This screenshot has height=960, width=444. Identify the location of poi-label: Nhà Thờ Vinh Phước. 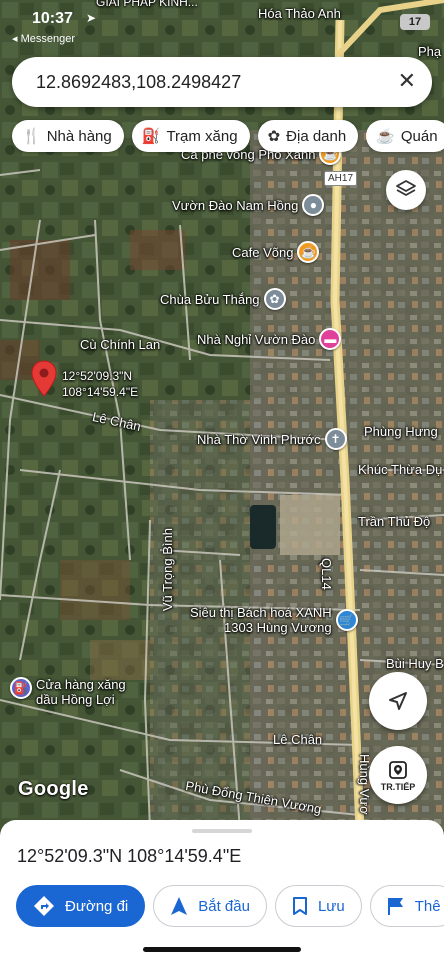
(259, 439).